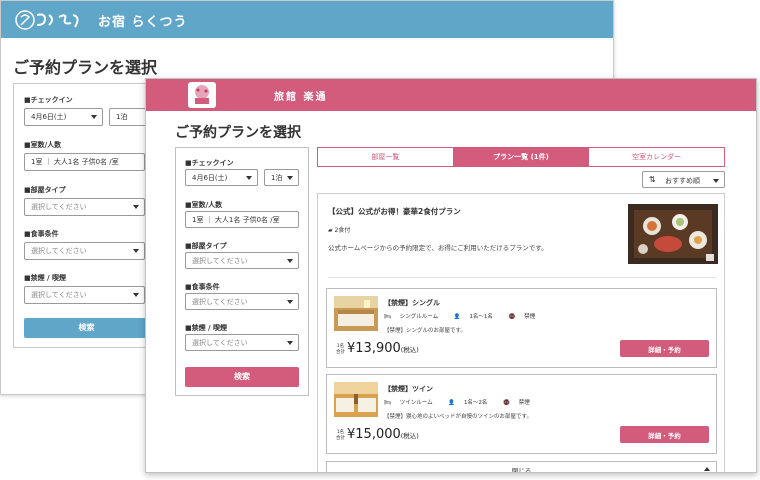 This screenshot has height=480, width=760. I want to click on back-rooms-value: 1室 ｜ 大人1名 子供0名 /室, so click(75, 162).